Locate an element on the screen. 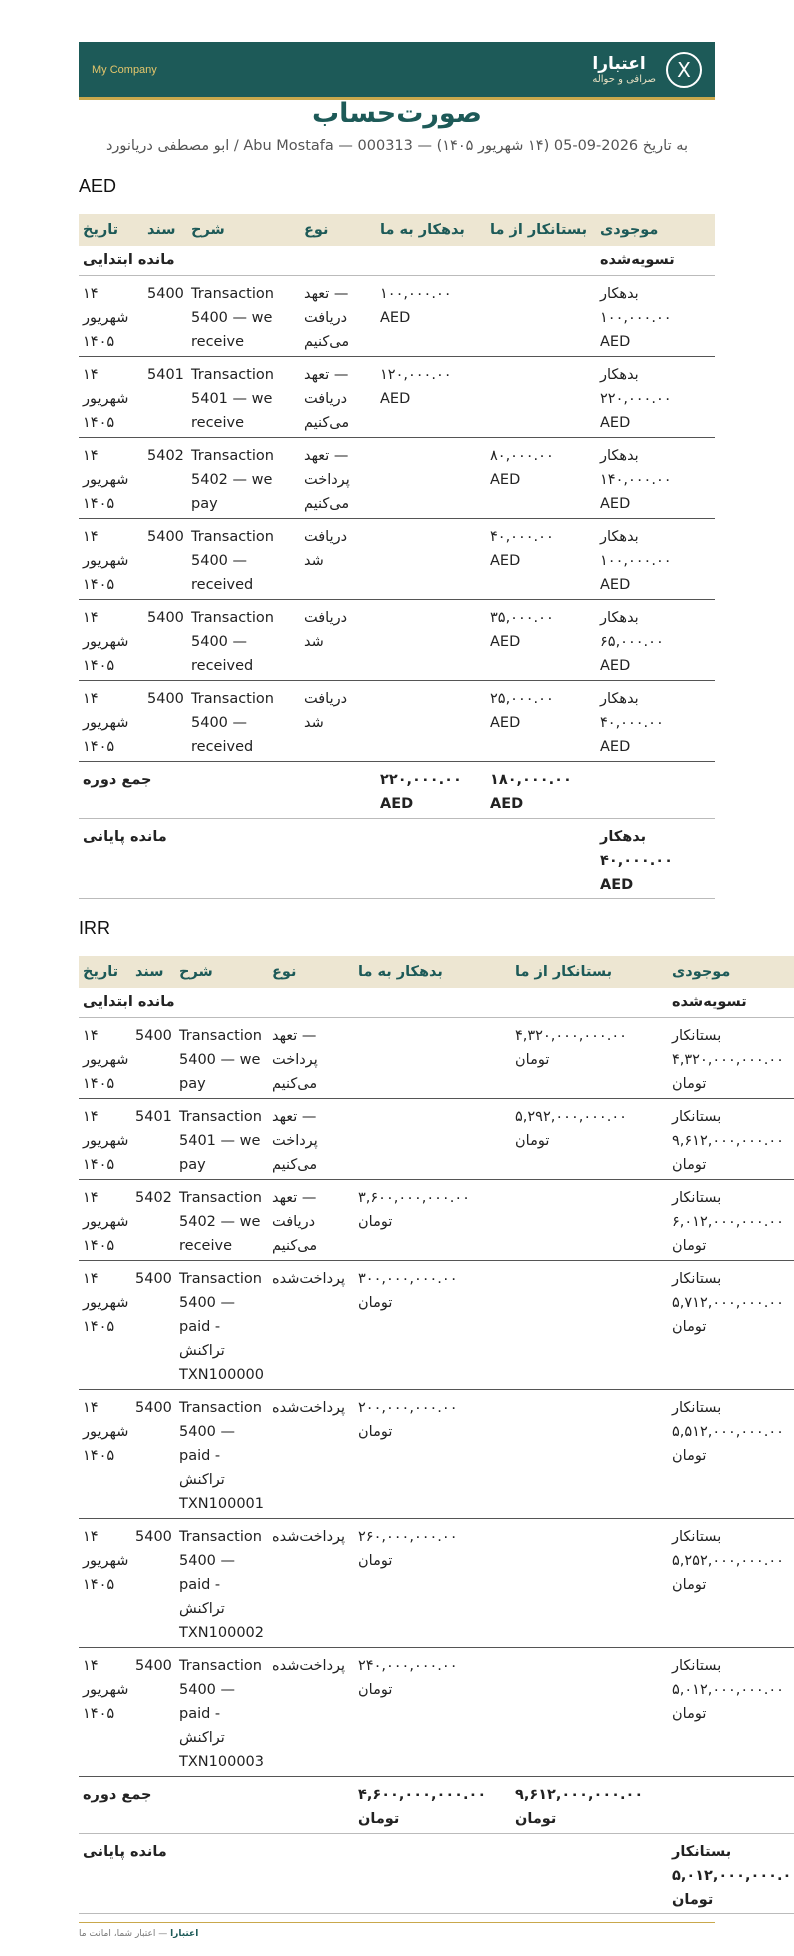 This screenshot has width=794, height=1956. cell-desc: Transaction 5401 — we pay is located at coordinates (220, 1141).